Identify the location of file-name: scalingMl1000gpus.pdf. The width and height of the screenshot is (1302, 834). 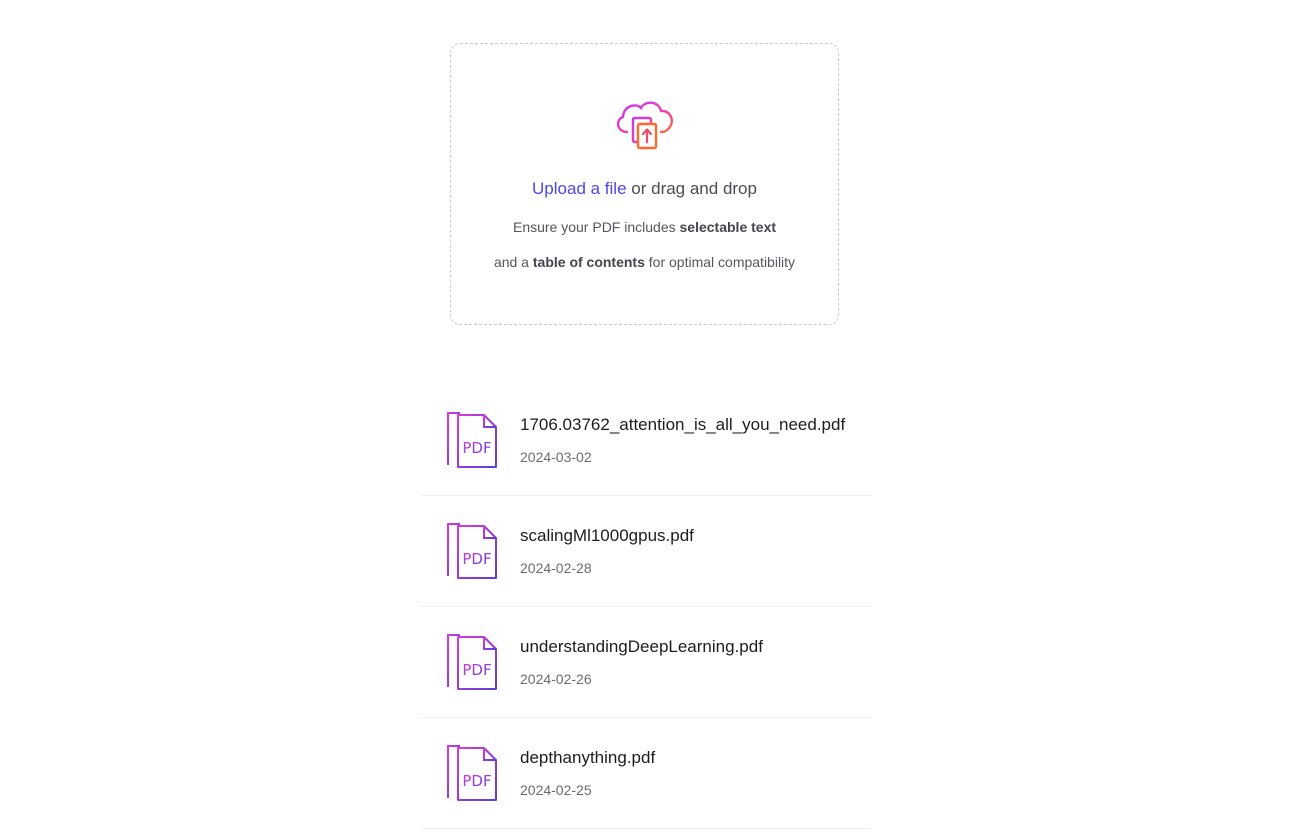
(607, 535).